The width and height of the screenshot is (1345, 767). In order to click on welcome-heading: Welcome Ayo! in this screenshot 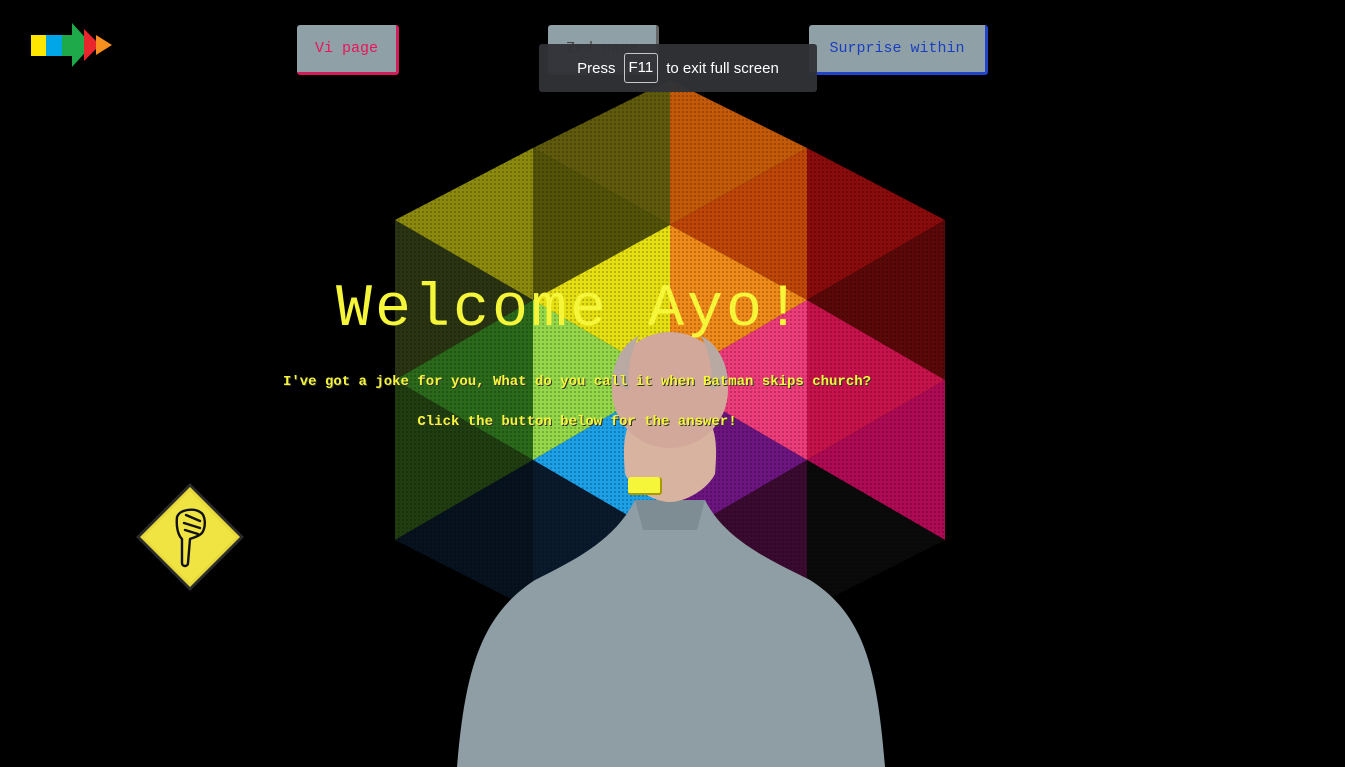, I will do `click(570, 310)`.